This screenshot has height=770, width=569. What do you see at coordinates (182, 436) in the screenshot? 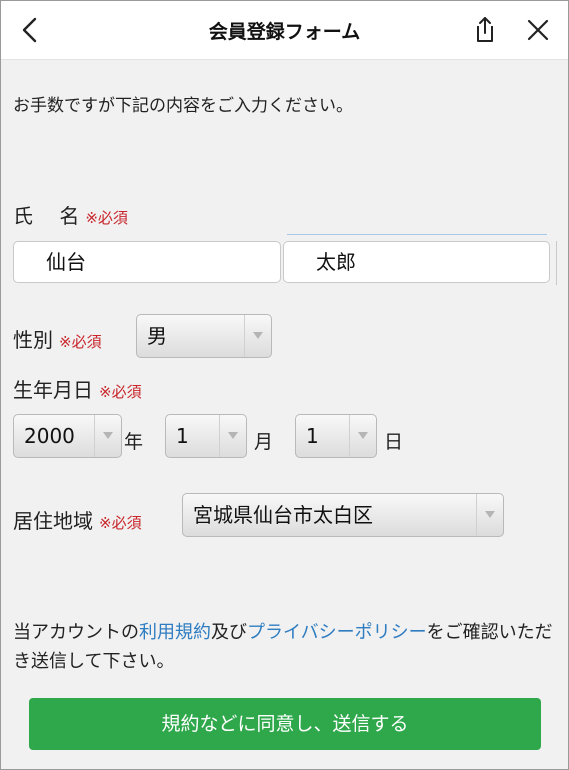
I see `birth-month-value: 1` at bounding box center [182, 436].